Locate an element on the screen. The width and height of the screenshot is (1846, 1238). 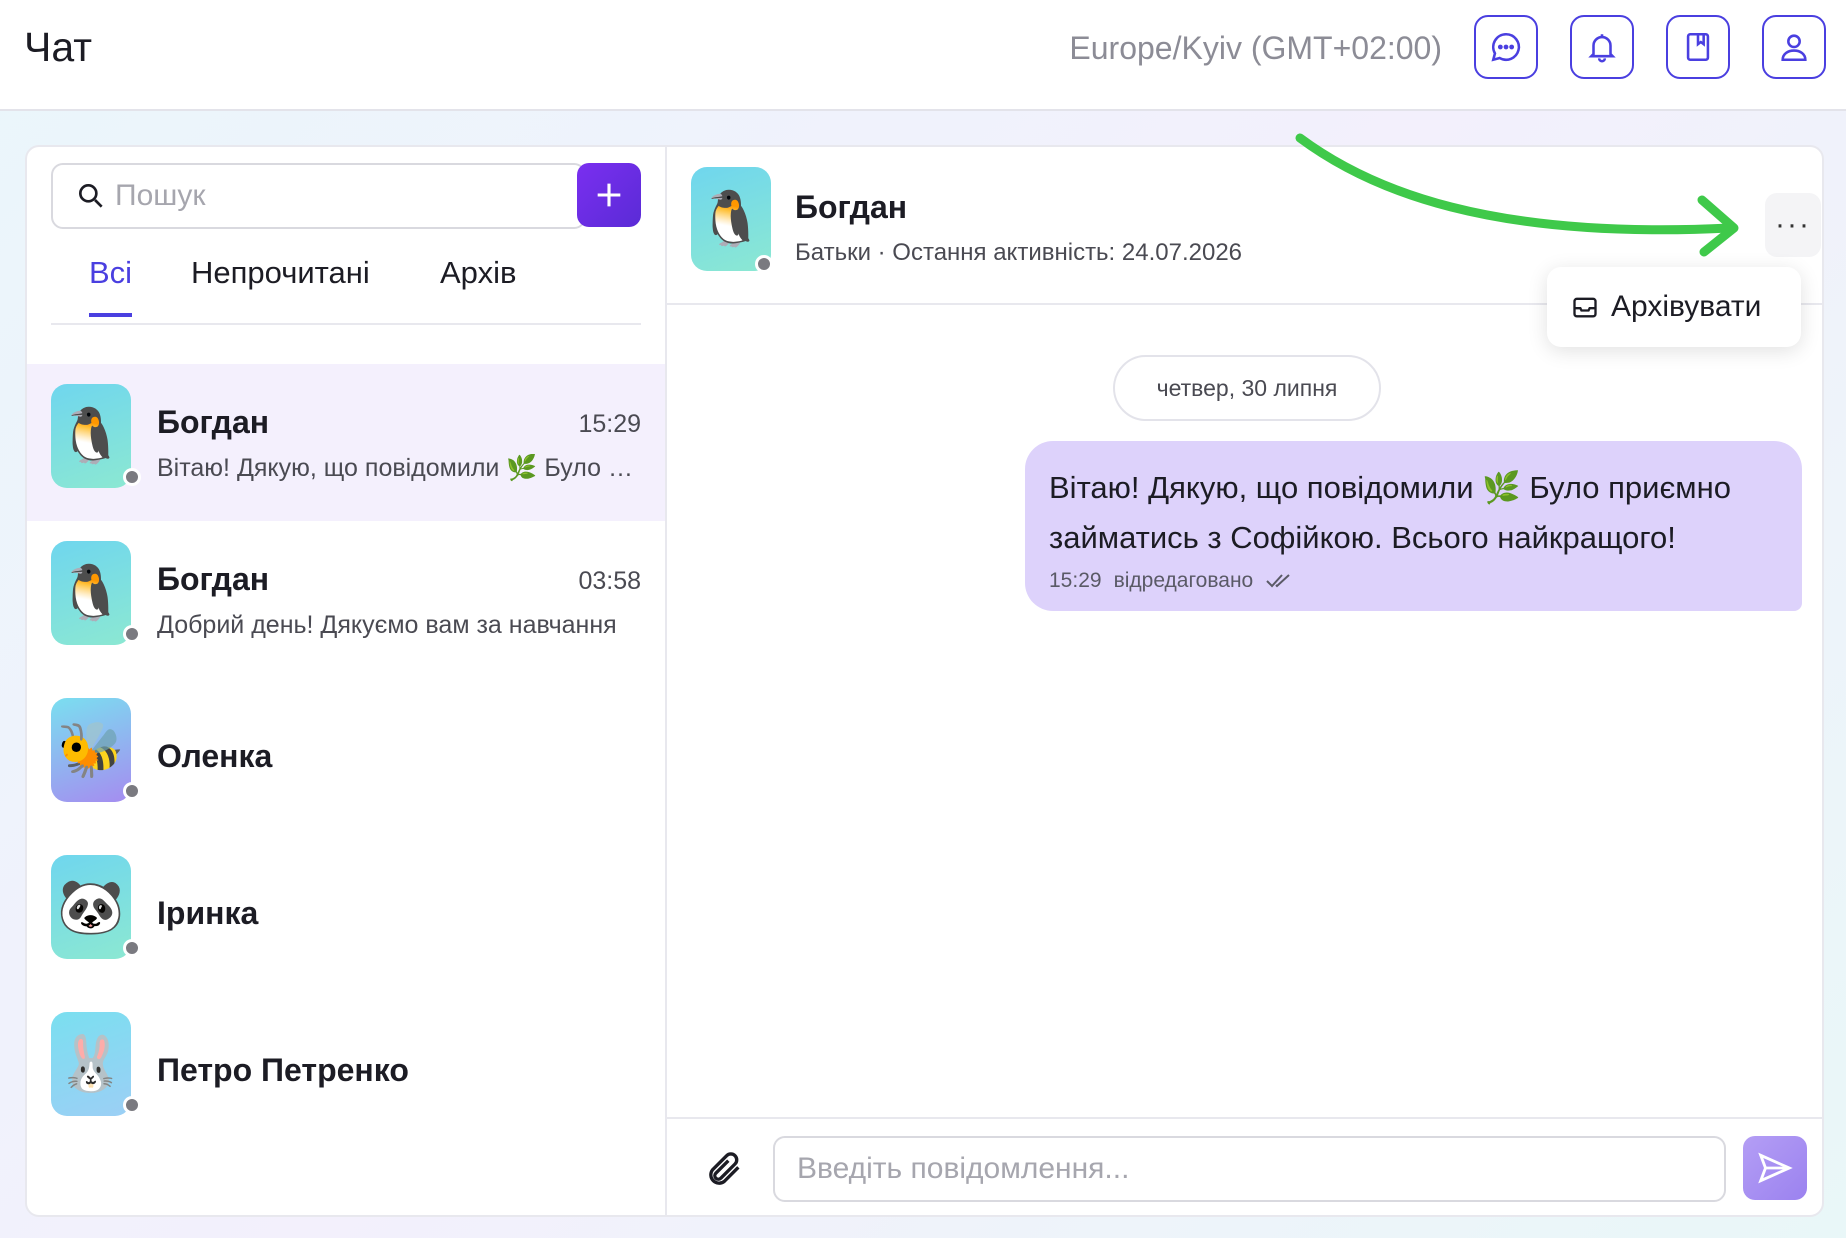
annotation-arrow is located at coordinates (1517, 195).